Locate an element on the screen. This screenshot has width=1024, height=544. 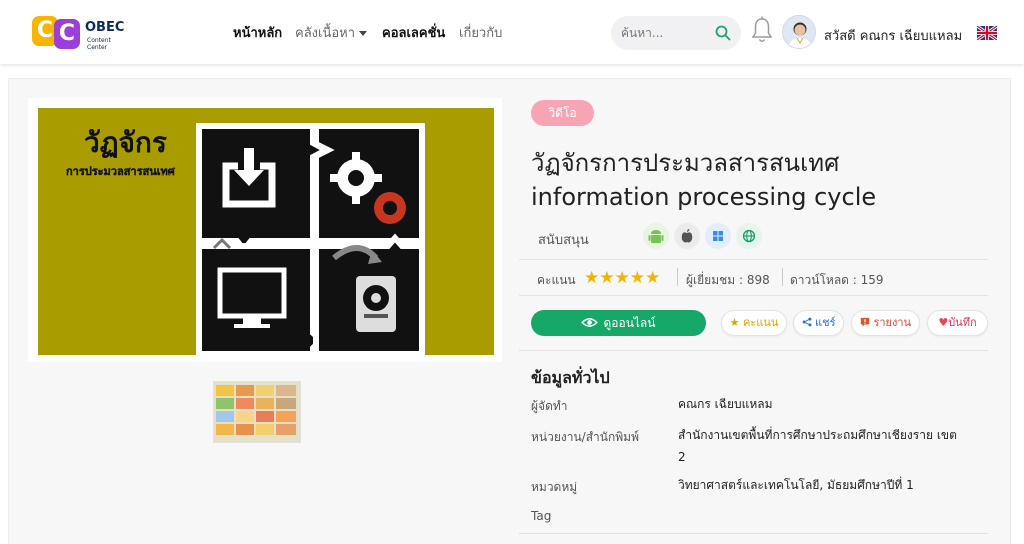
nav-collections: คอลเลคชั่น is located at coordinates (413, 32).